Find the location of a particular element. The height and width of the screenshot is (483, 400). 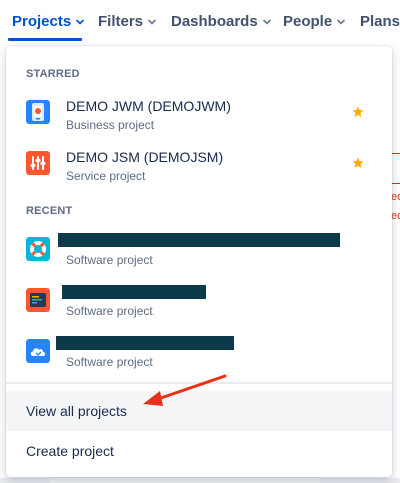

create-project-link: Create project is located at coordinates (199, 451).